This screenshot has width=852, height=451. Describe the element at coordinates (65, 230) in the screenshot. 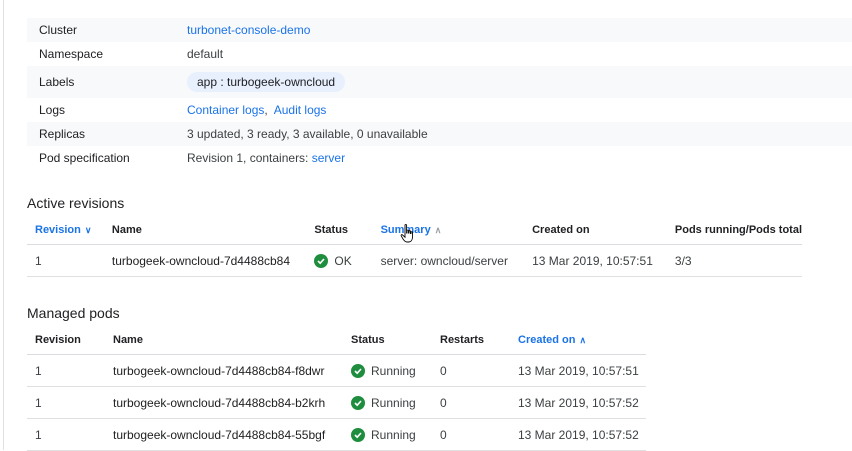

I see `col-revision: Revision ∨` at that location.